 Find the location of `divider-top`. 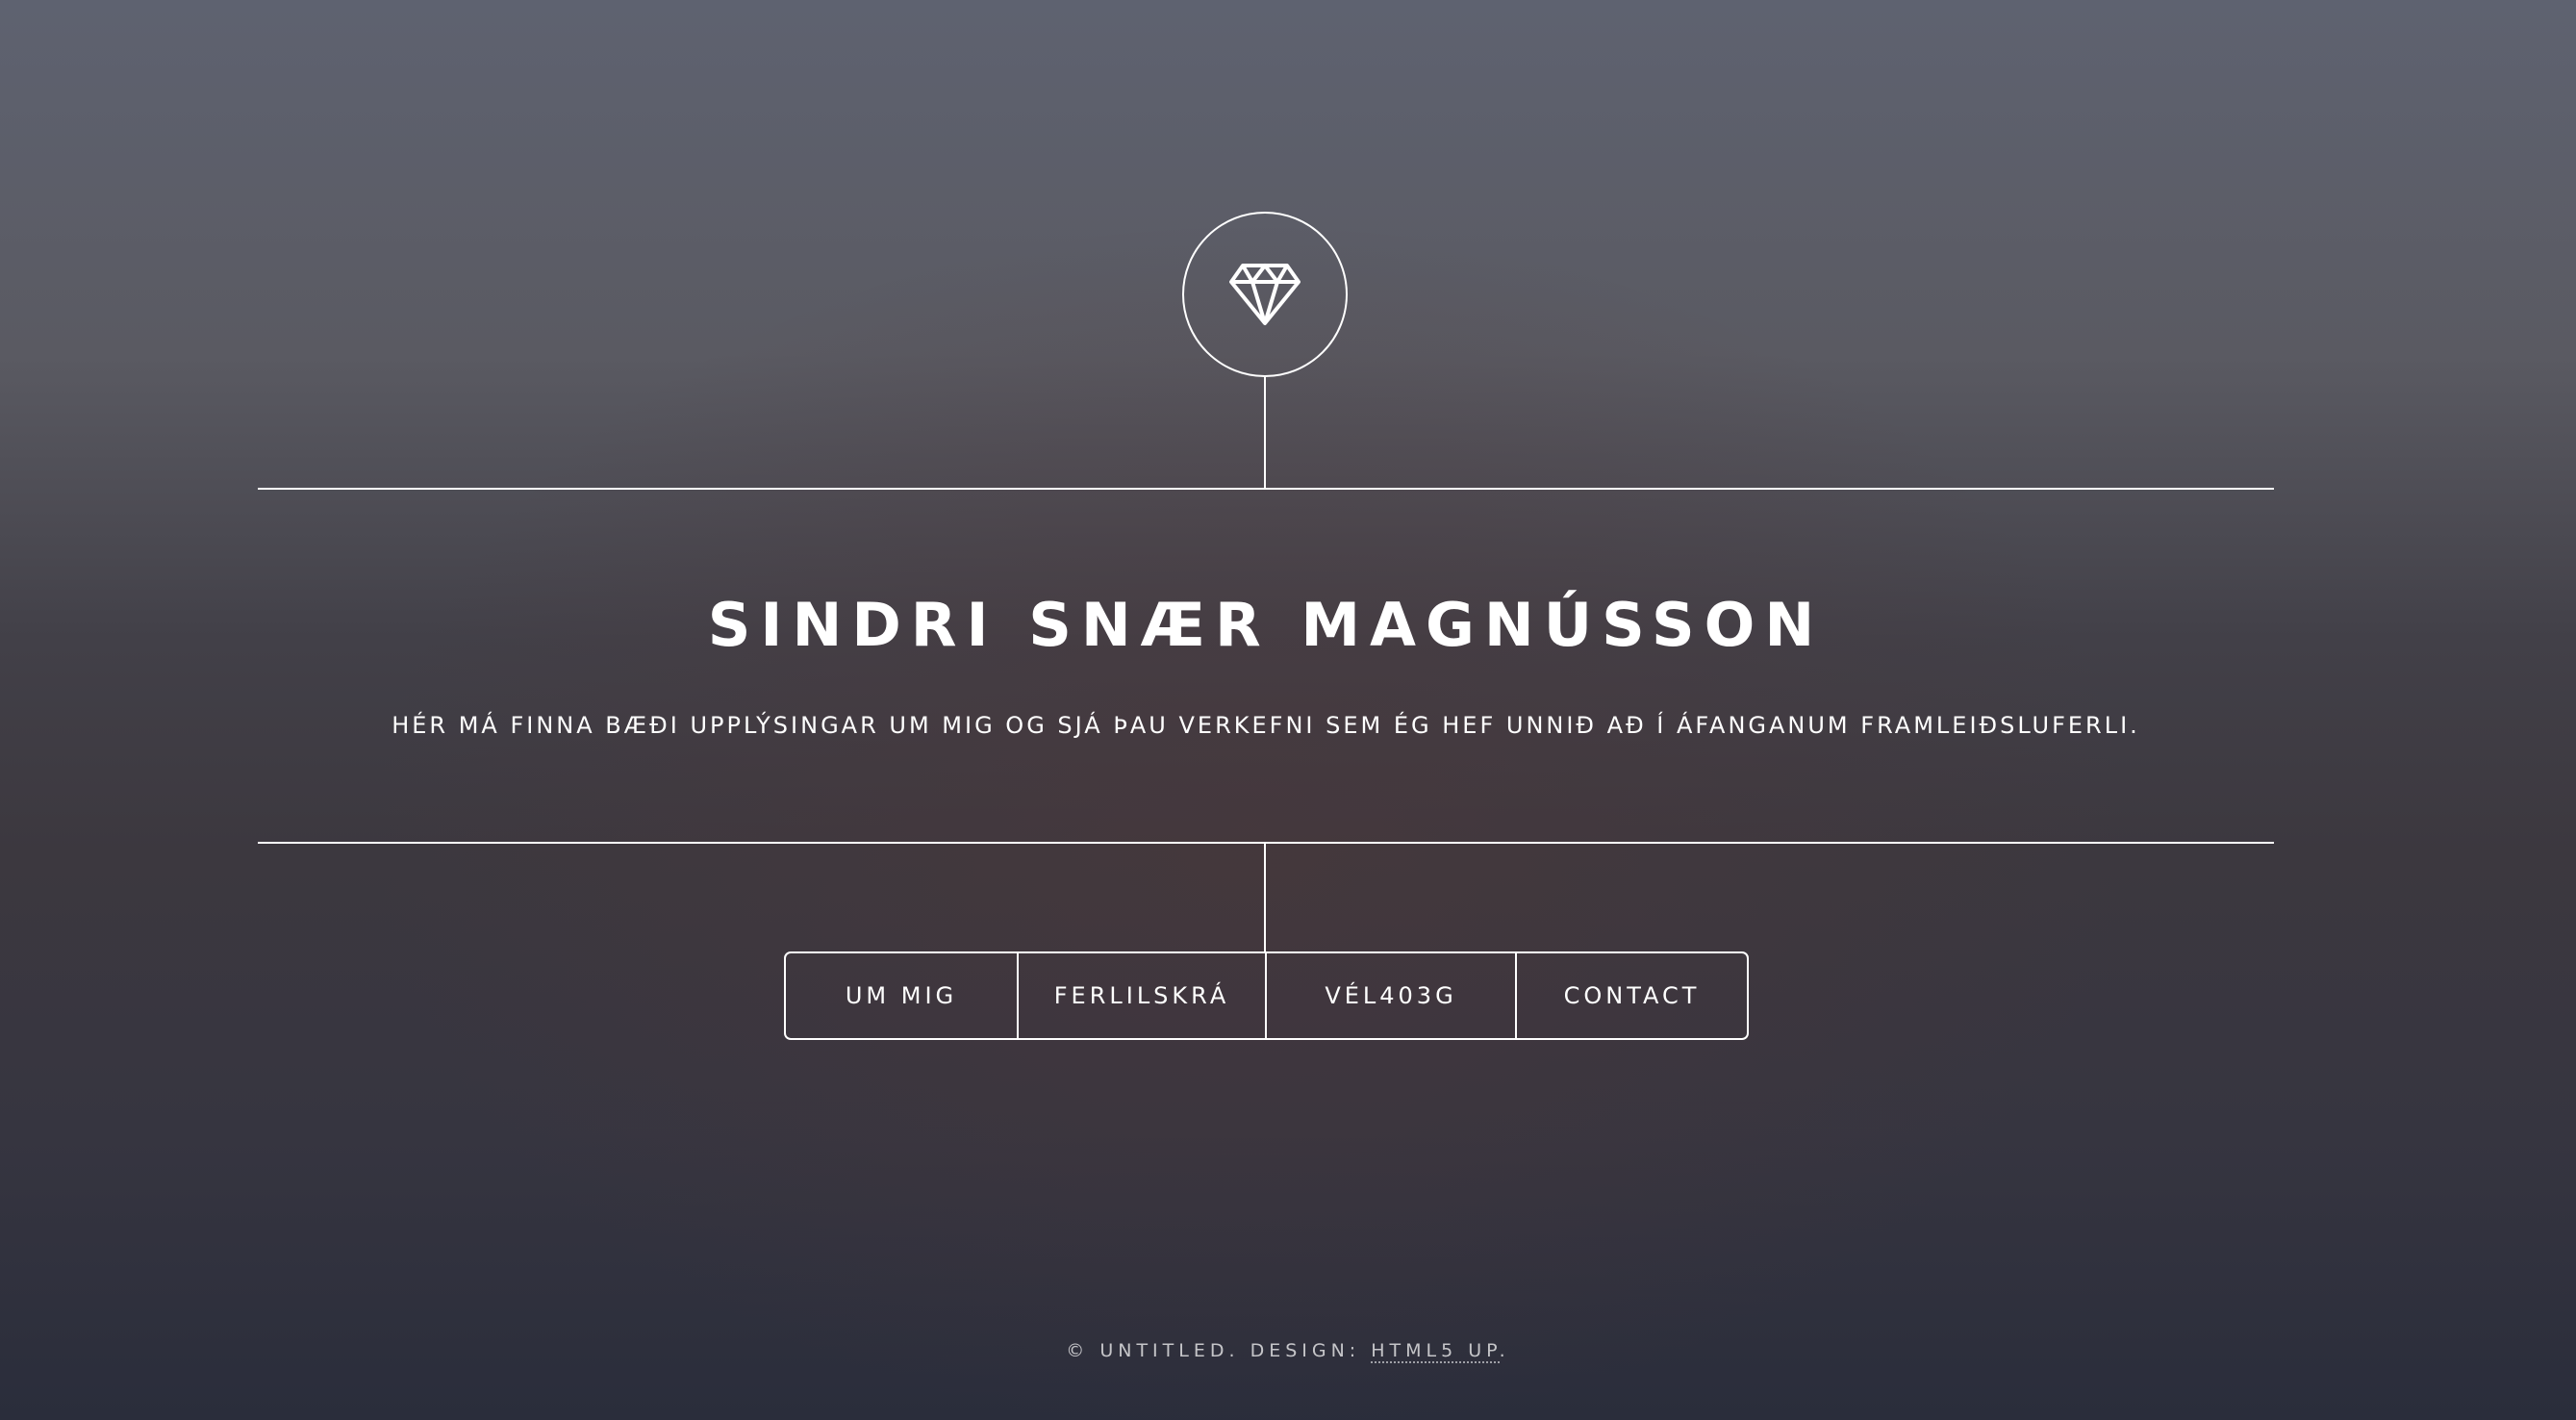

divider-top is located at coordinates (1266, 489).